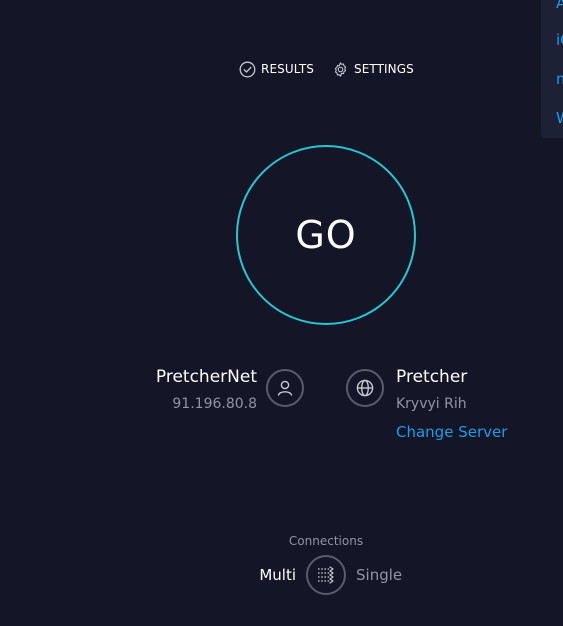  I want to click on multi-connection-icon, so click(326, 575).